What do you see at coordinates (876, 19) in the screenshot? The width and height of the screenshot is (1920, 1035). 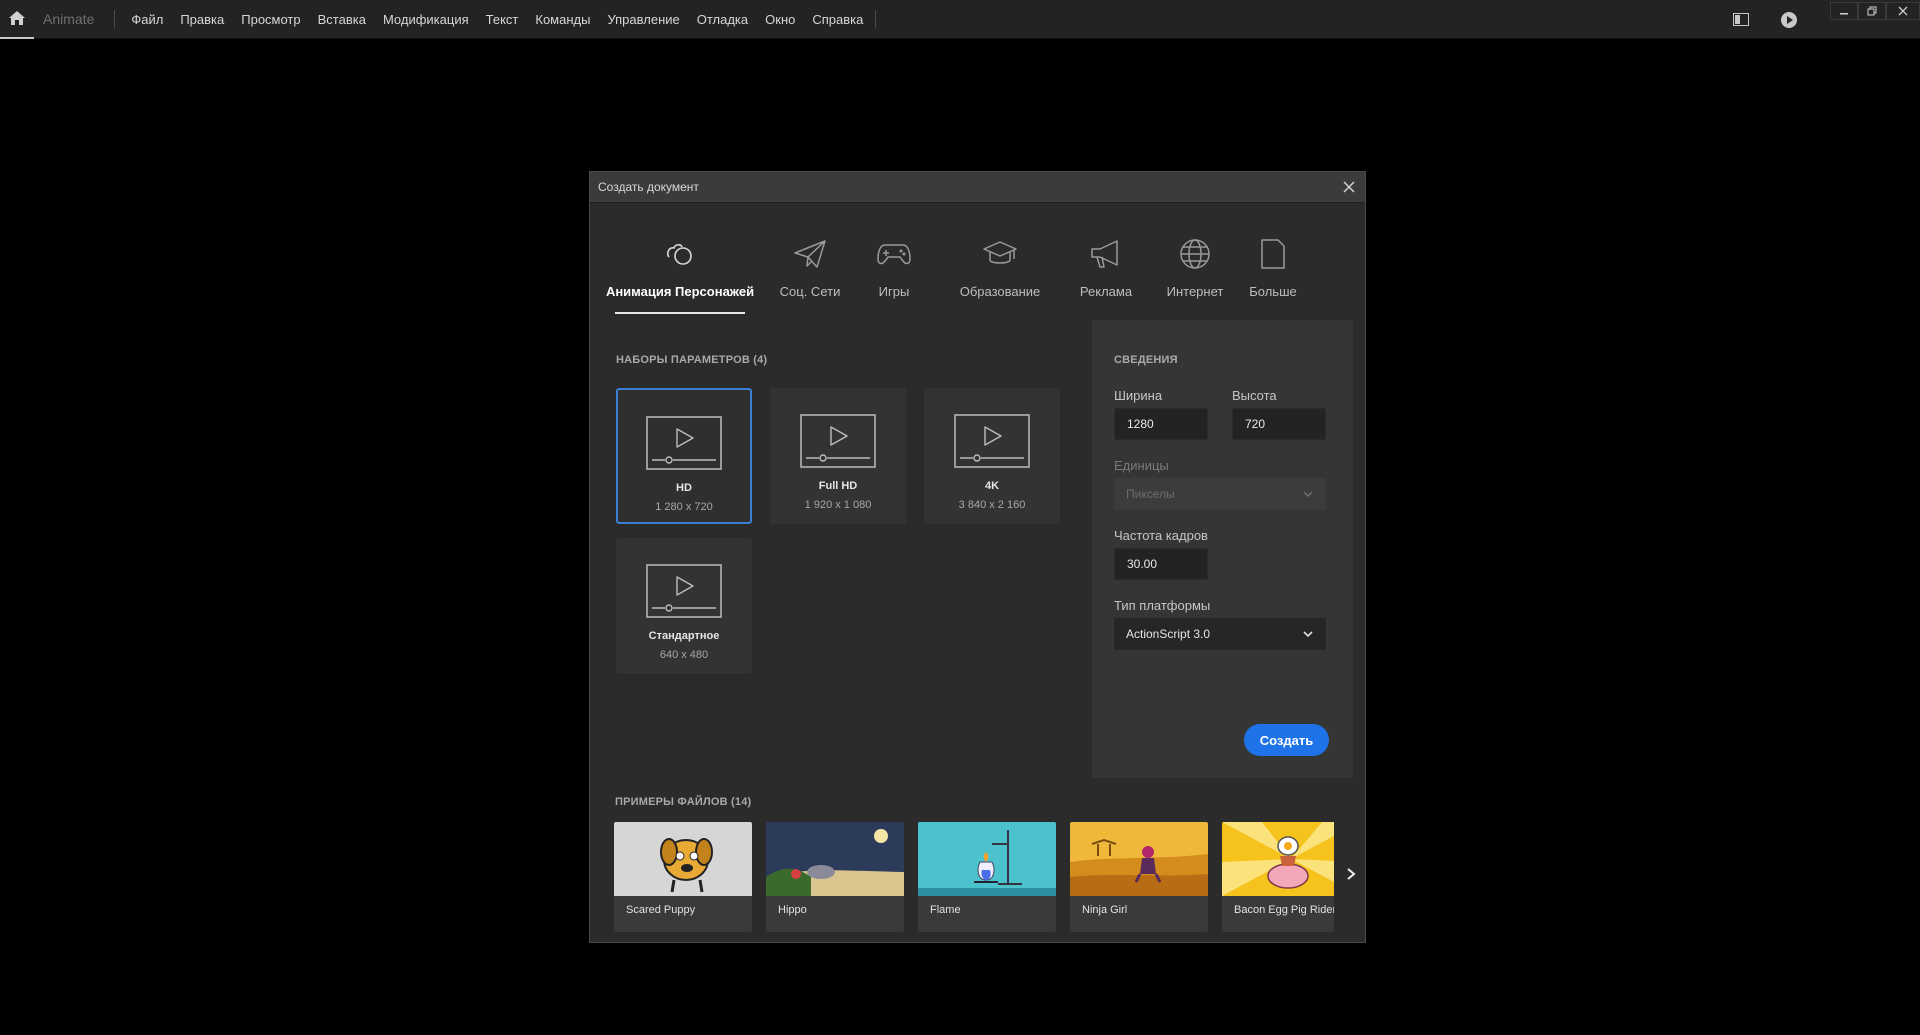 I see `menu-separator-end` at bounding box center [876, 19].